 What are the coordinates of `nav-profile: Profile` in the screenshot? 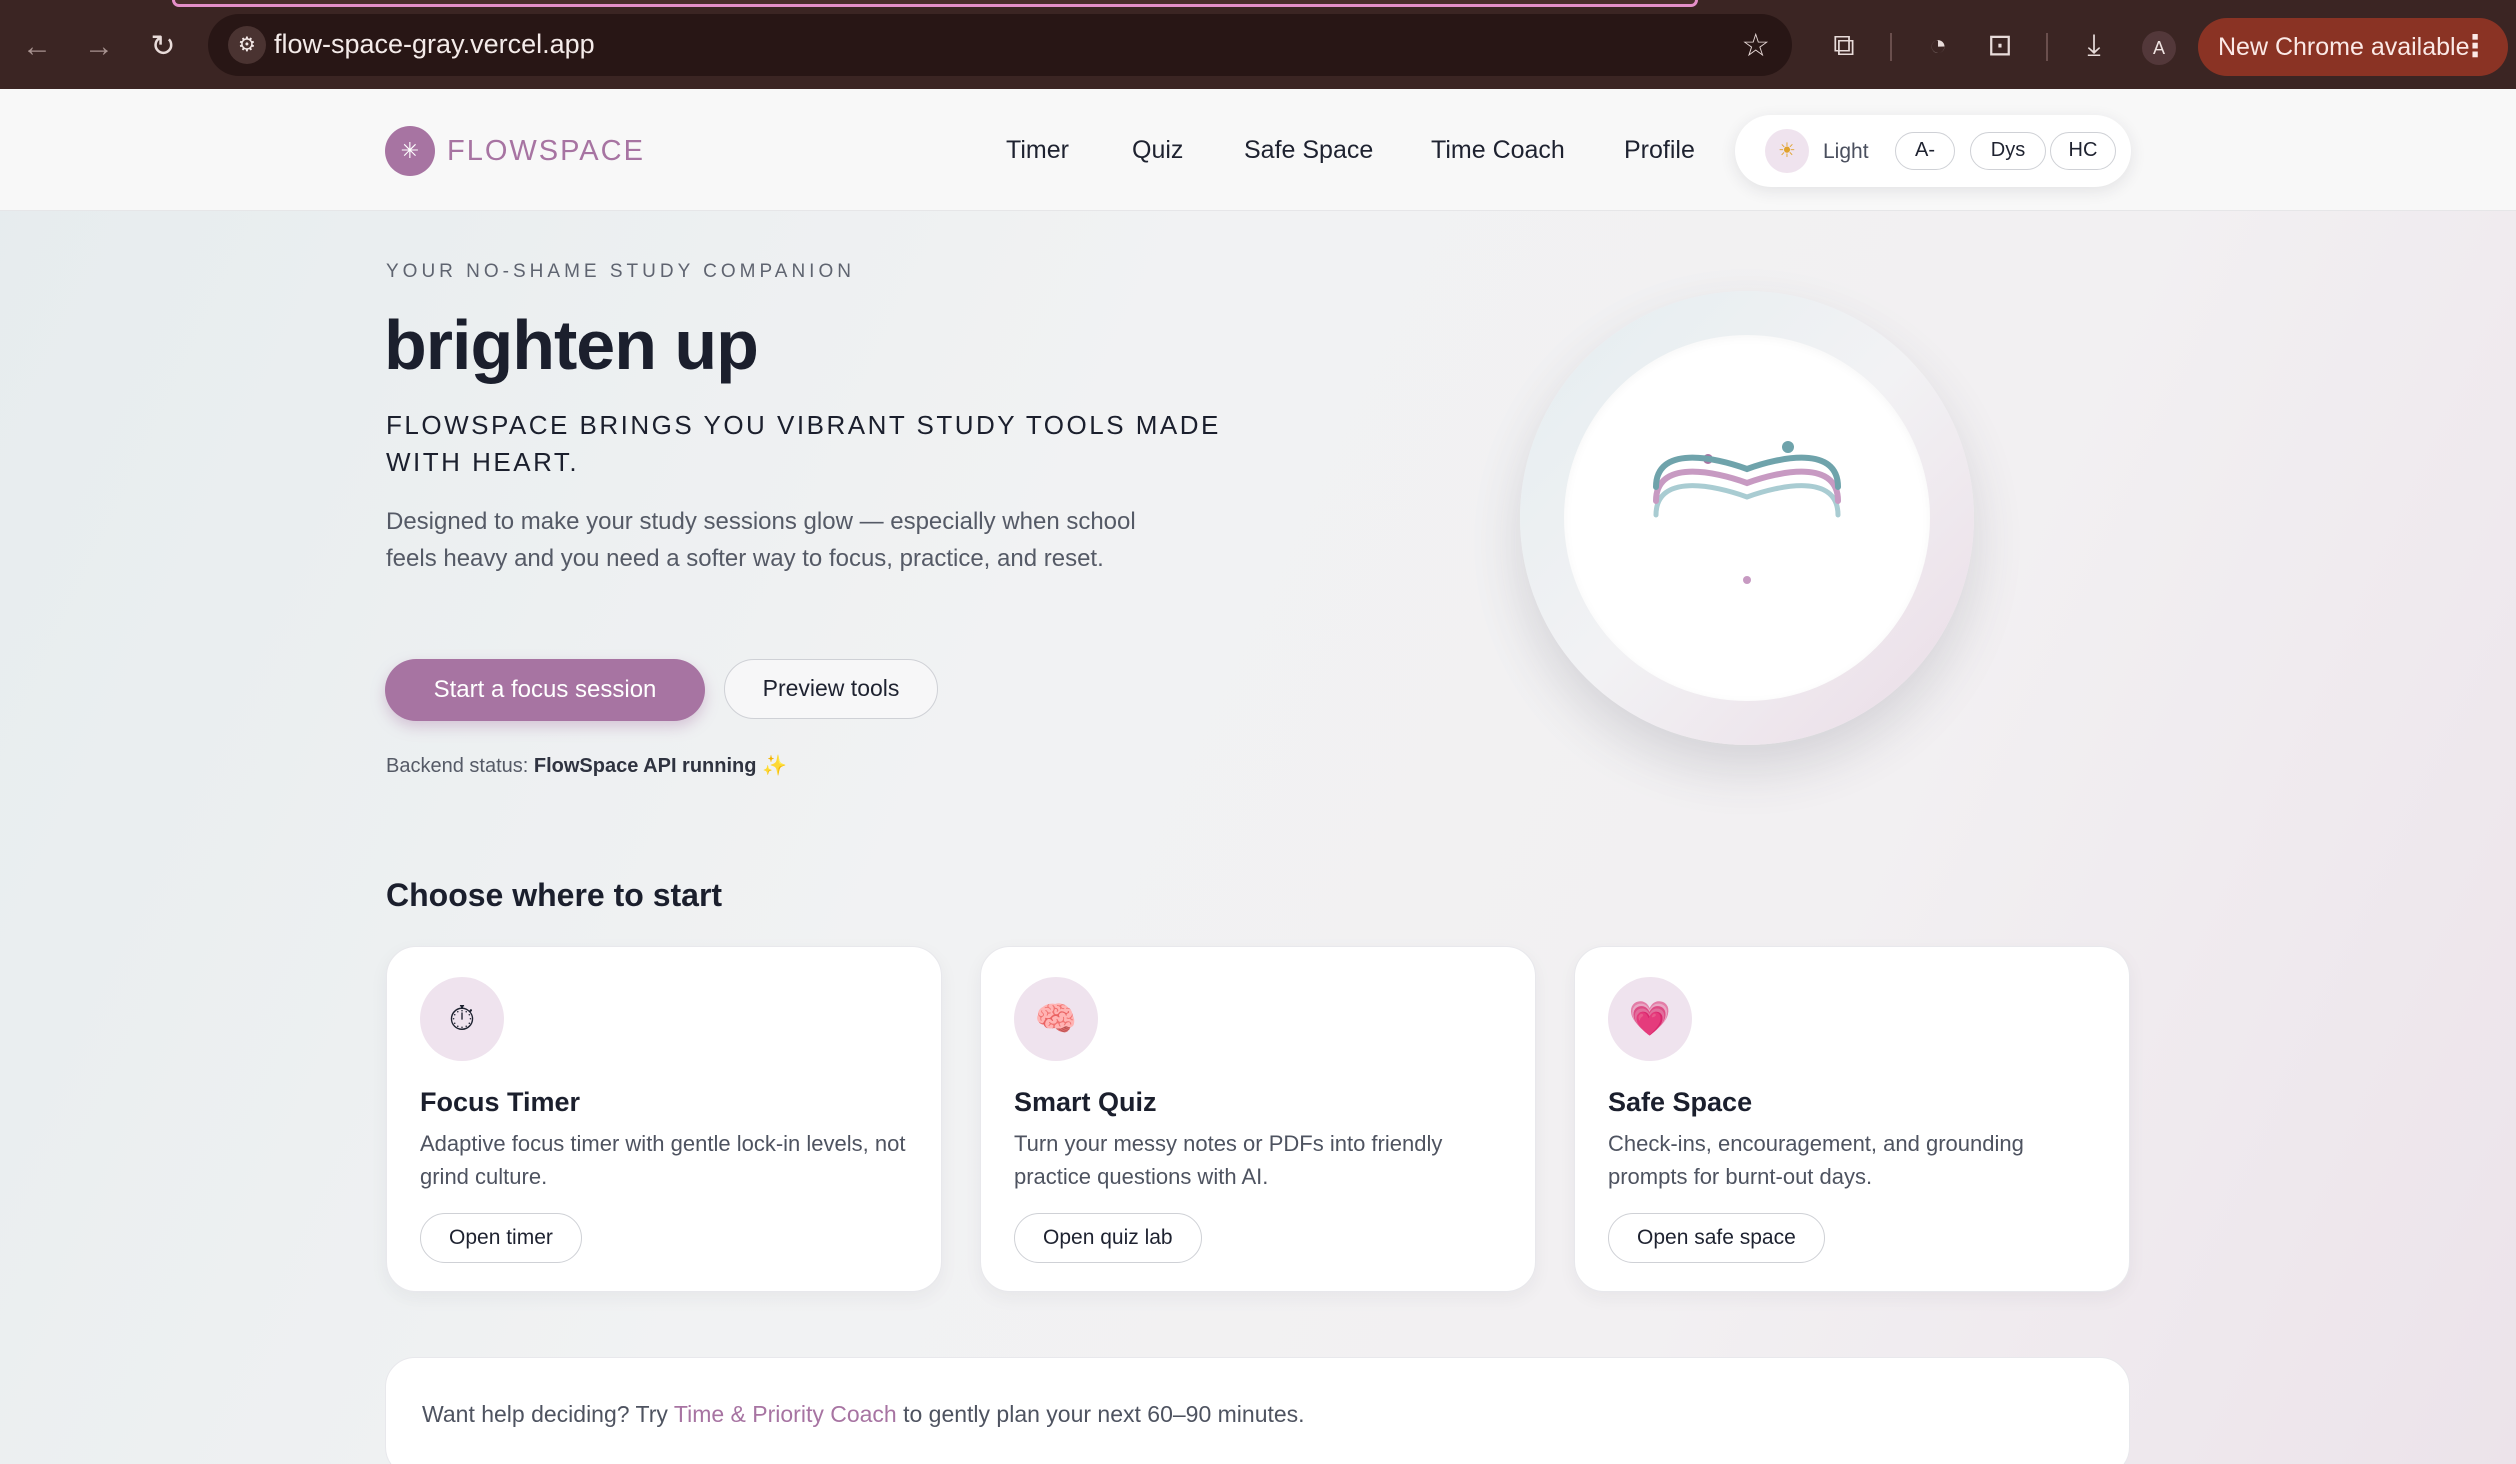 It's located at (1659, 150).